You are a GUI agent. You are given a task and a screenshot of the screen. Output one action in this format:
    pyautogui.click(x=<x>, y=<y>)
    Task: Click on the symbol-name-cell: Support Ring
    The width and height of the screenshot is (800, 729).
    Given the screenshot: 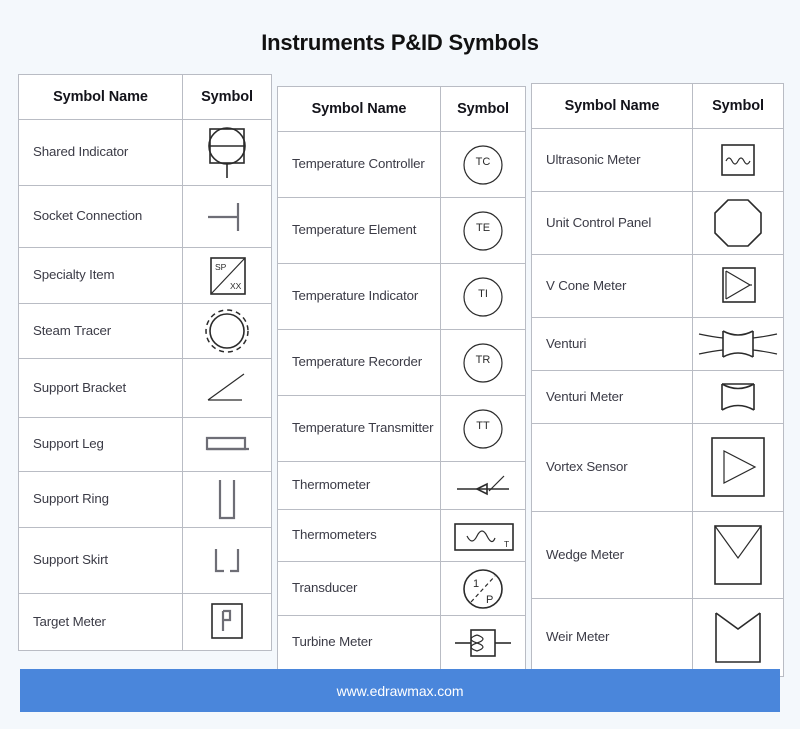 What is the action you would take?
    pyautogui.click(x=100, y=499)
    